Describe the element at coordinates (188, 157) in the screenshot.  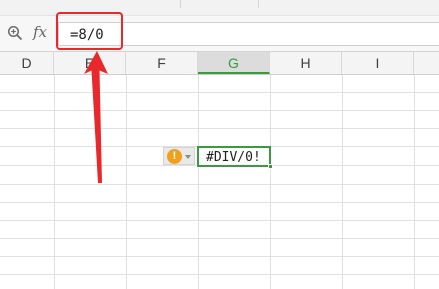
I see `chevron-down-icon` at that location.